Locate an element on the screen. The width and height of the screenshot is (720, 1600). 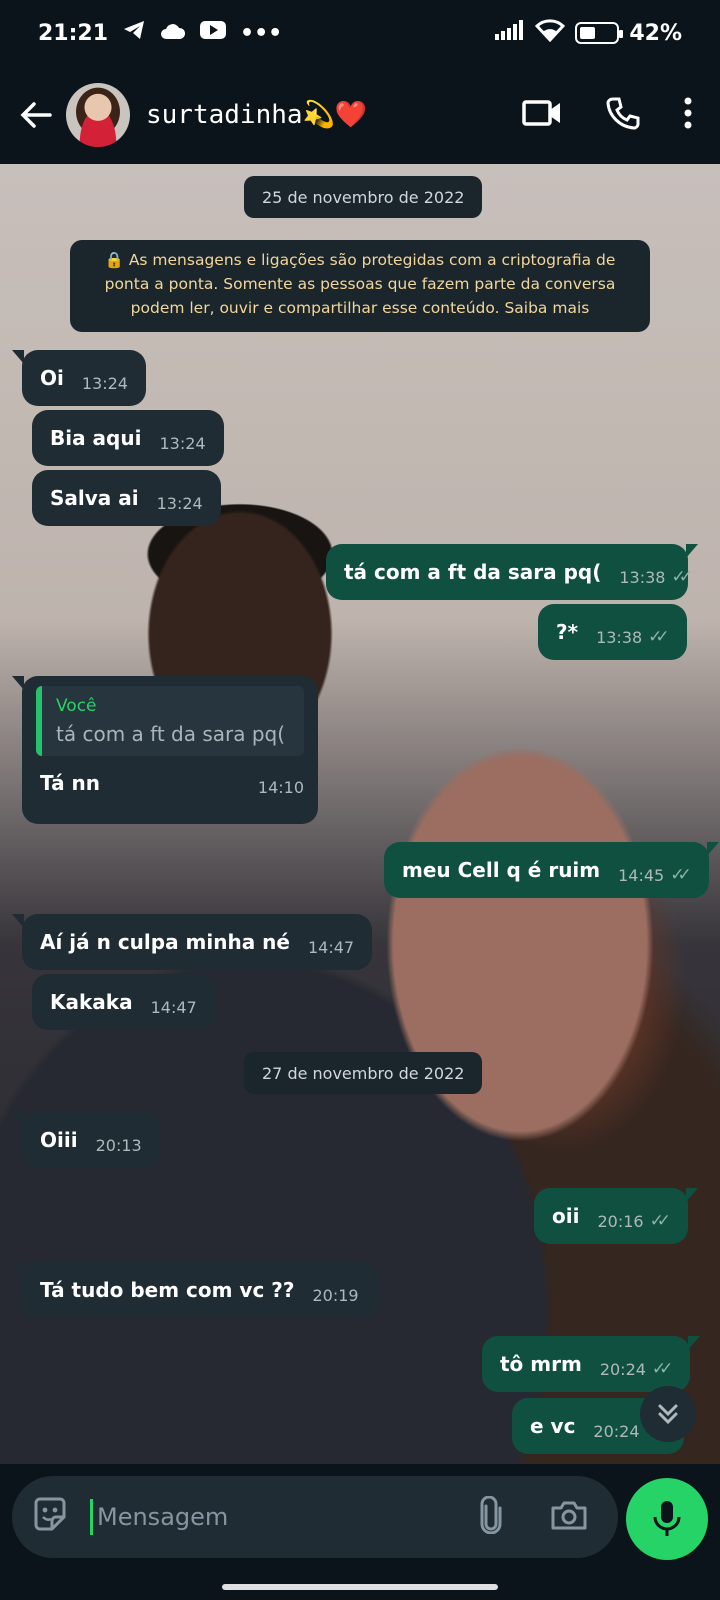
message-bubble: Tá tudo bem com vc ?? 20:19 is located at coordinates (194, 1290).